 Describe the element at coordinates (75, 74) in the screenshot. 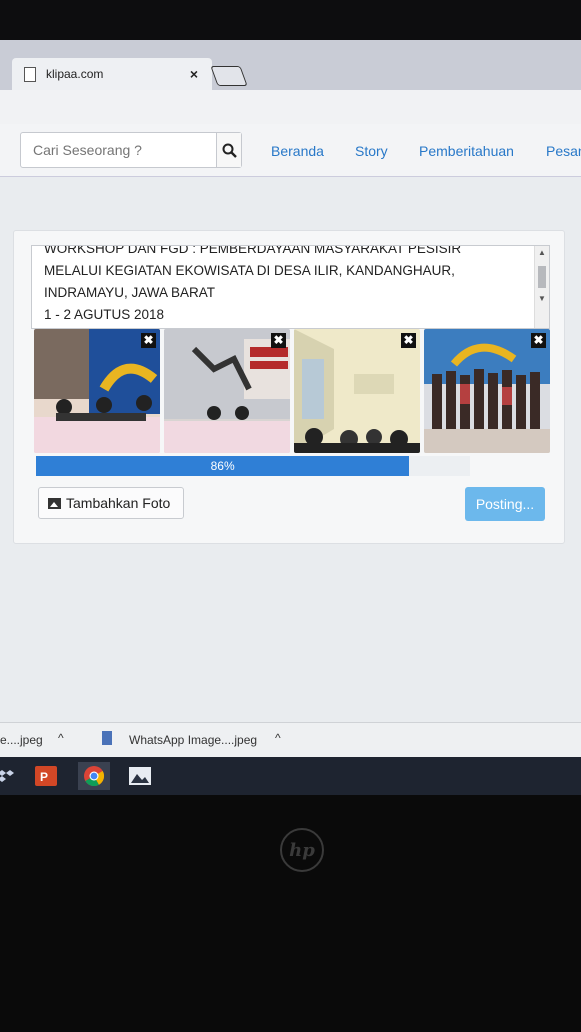

I see `tab-title: klipaa.com` at that location.